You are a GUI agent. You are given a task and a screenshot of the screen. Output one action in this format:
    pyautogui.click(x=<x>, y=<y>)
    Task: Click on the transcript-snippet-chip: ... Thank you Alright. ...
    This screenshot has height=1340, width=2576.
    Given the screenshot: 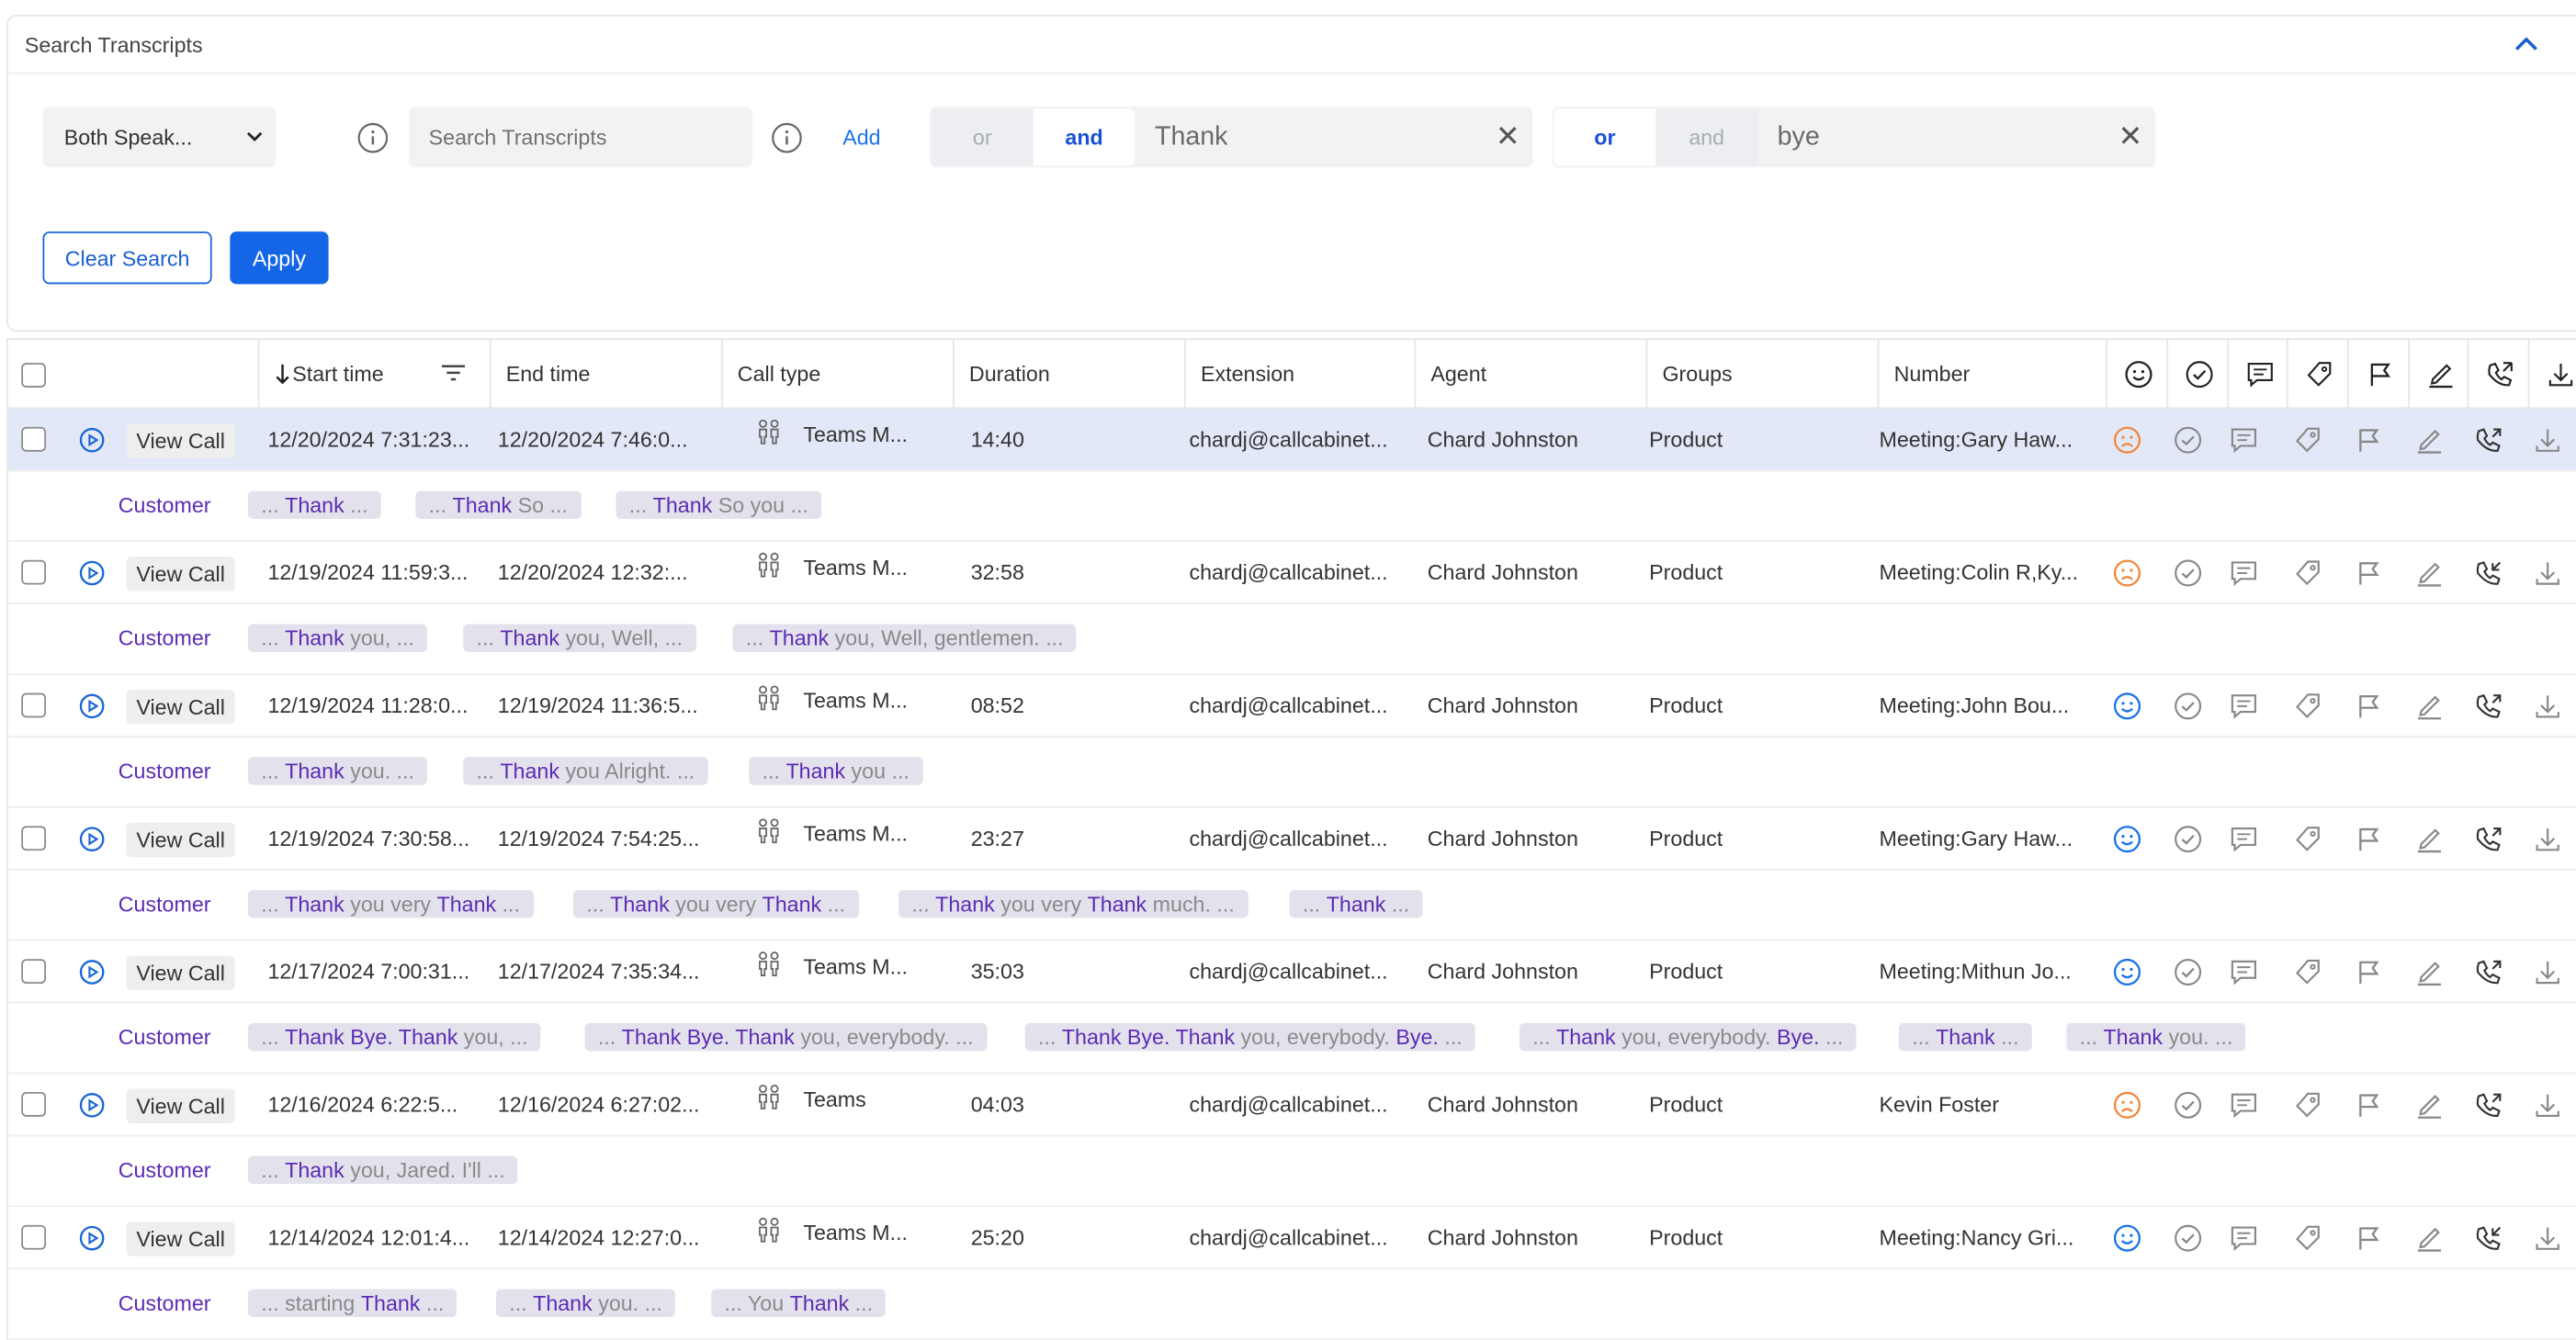 What is the action you would take?
    pyautogui.click(x=585, y=771)
    